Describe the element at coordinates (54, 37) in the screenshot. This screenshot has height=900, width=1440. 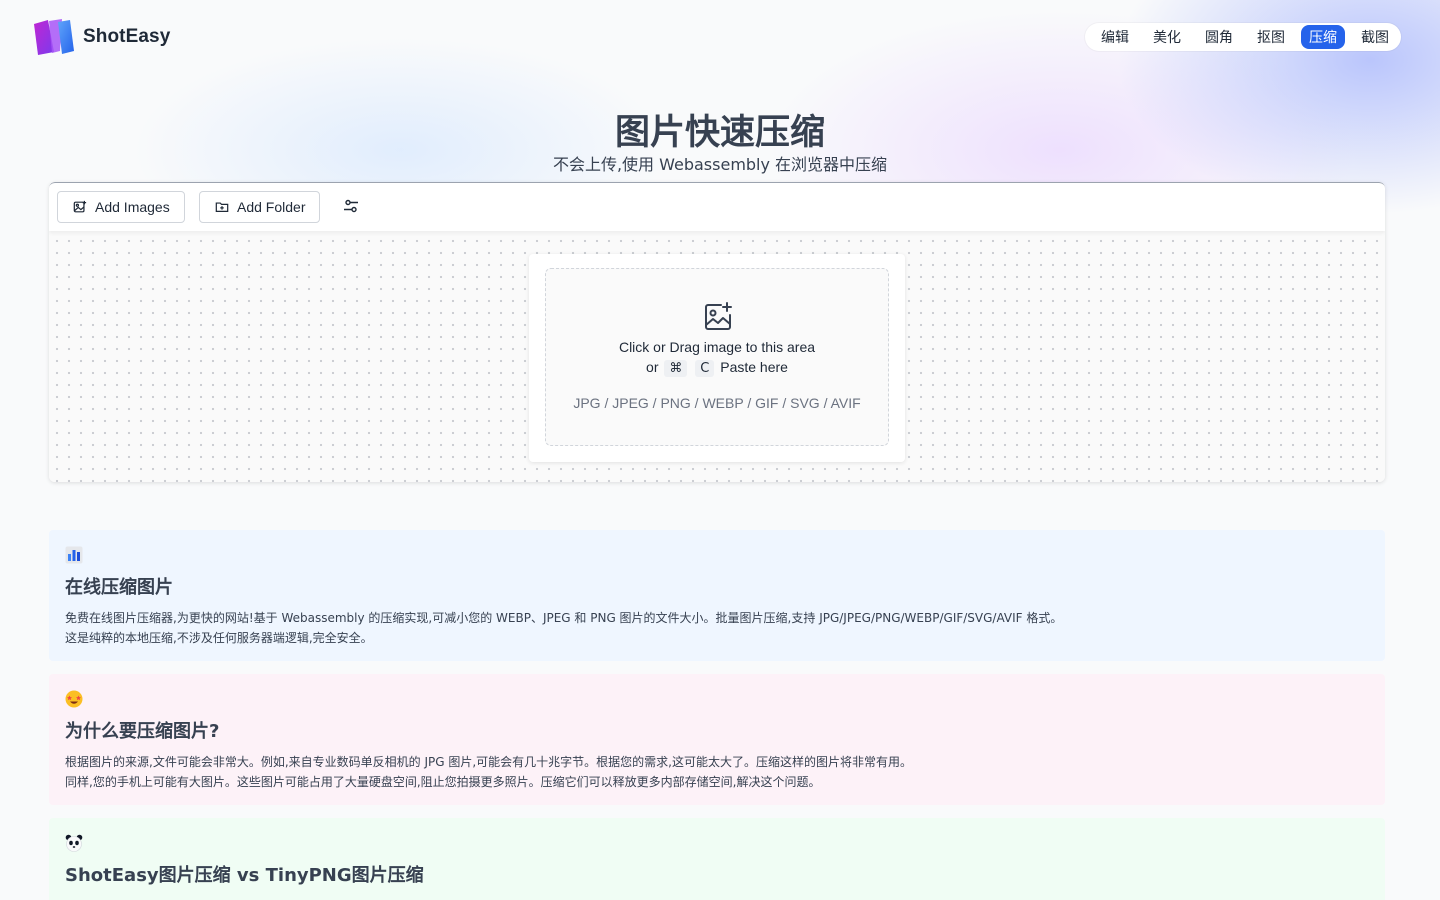
I see `logo-icon` at that location.